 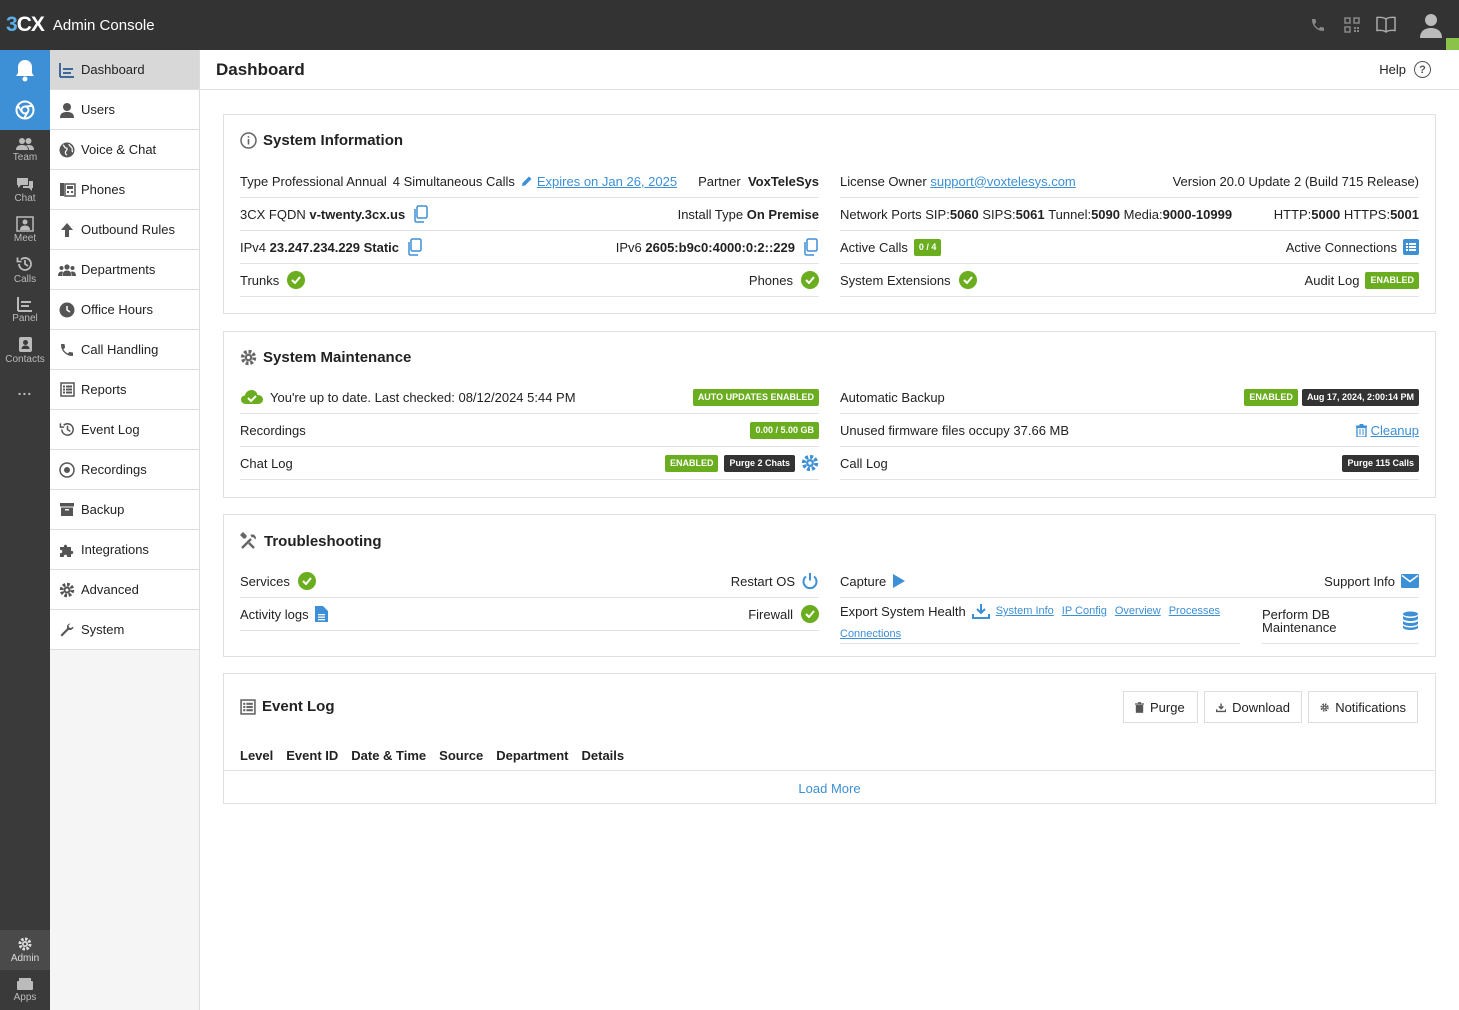 What do you see at coordinates (104, 389) in the screenshot?
I see `nav-label: Reports` at bounding box center [104, 389].